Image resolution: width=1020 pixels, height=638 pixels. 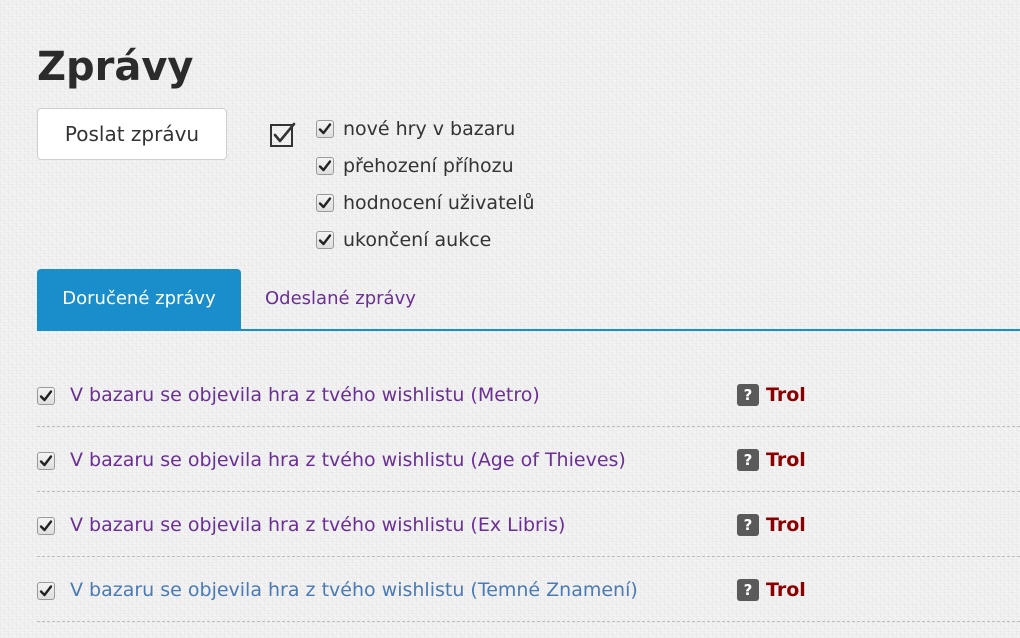 I want to click on tab-sent: Odeslané zprávy, so click(x=340, y=299).